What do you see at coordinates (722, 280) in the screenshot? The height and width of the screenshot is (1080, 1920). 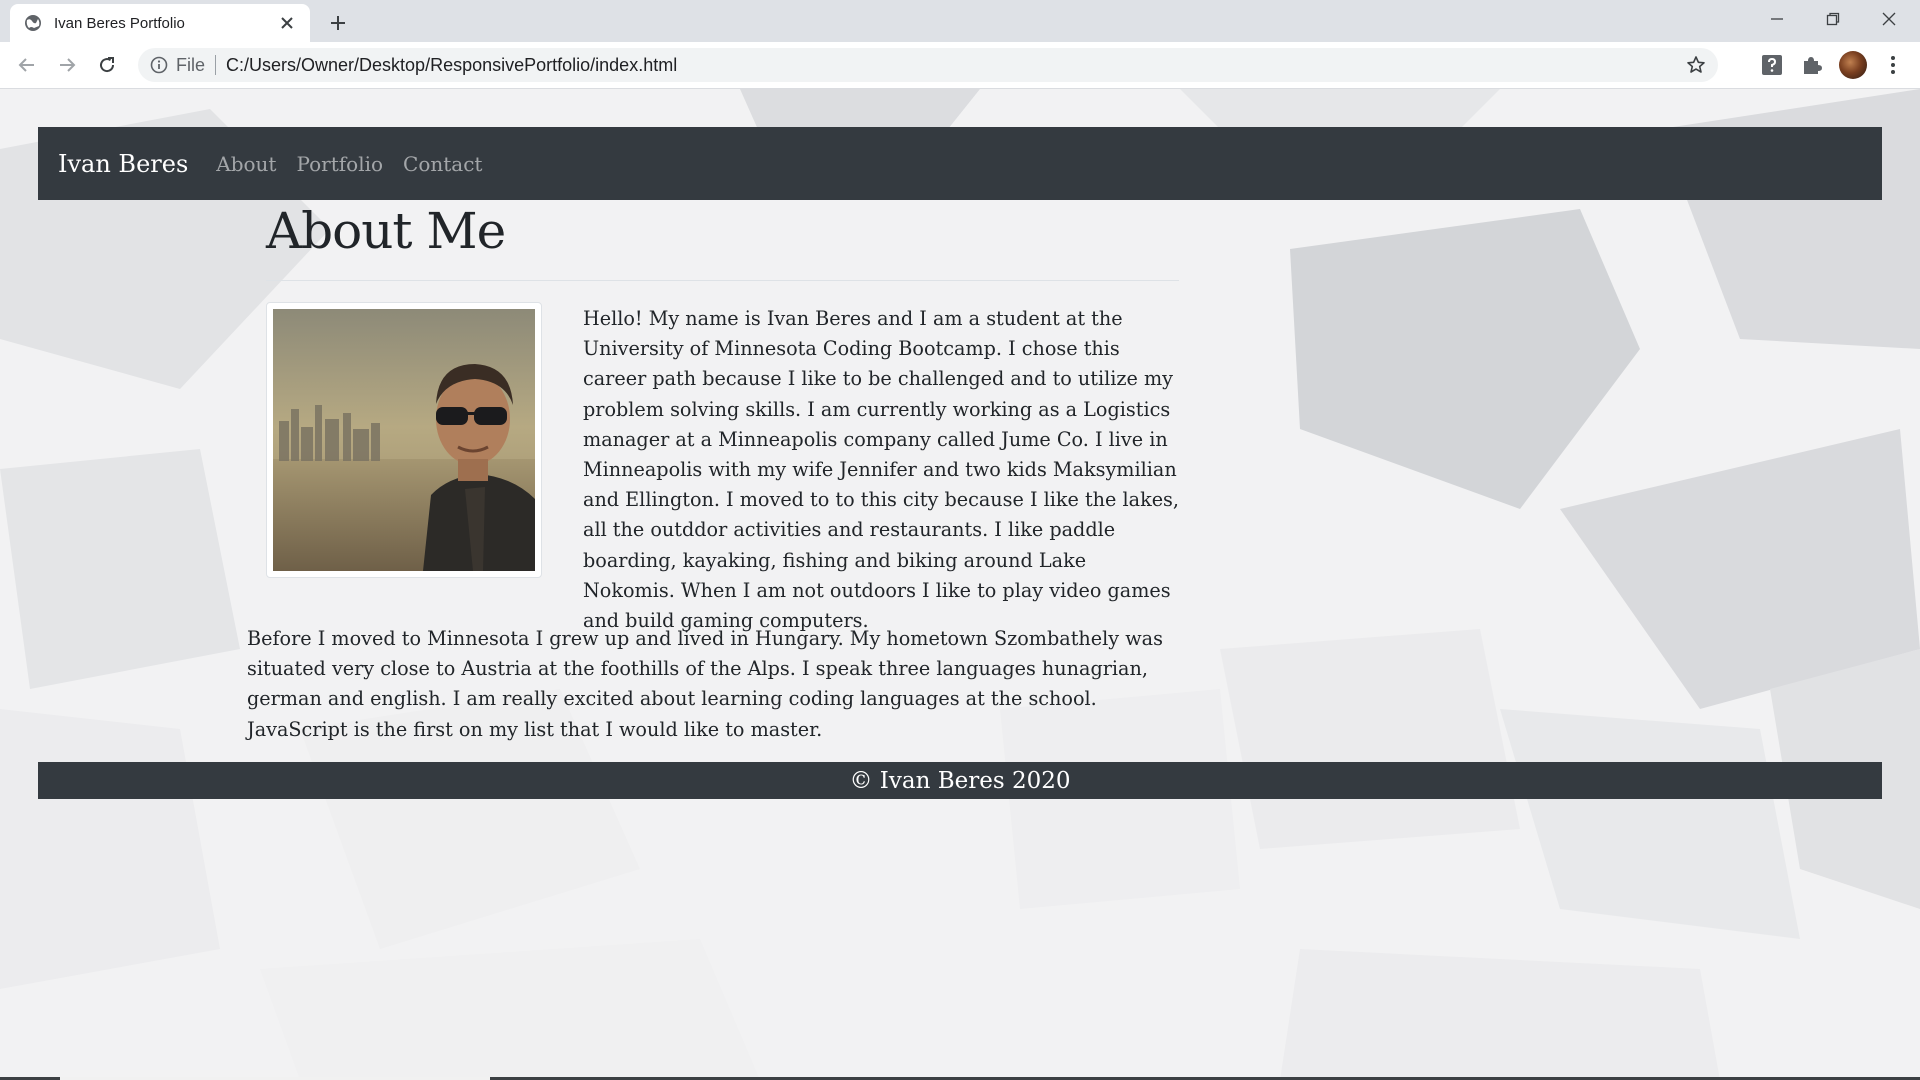 I see `divider` at bounding box center [722, 280].